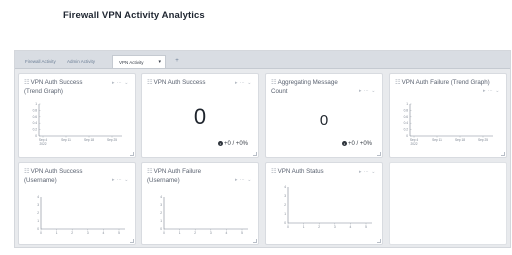 This screenshot has height=255, width=512. I want to click on tab-label: Firewall Activity, so click(40, 61).